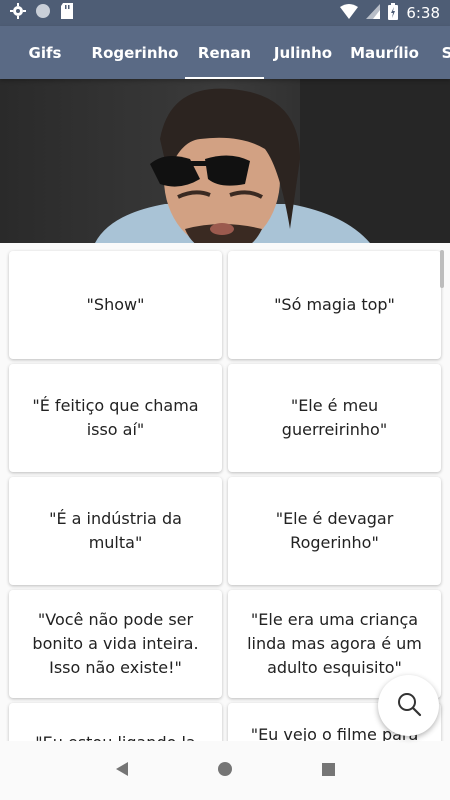 The image size is (450, 800). Describe the element at coordinates (393, 13) in the screenshot. I see `battery-icon` at that location.